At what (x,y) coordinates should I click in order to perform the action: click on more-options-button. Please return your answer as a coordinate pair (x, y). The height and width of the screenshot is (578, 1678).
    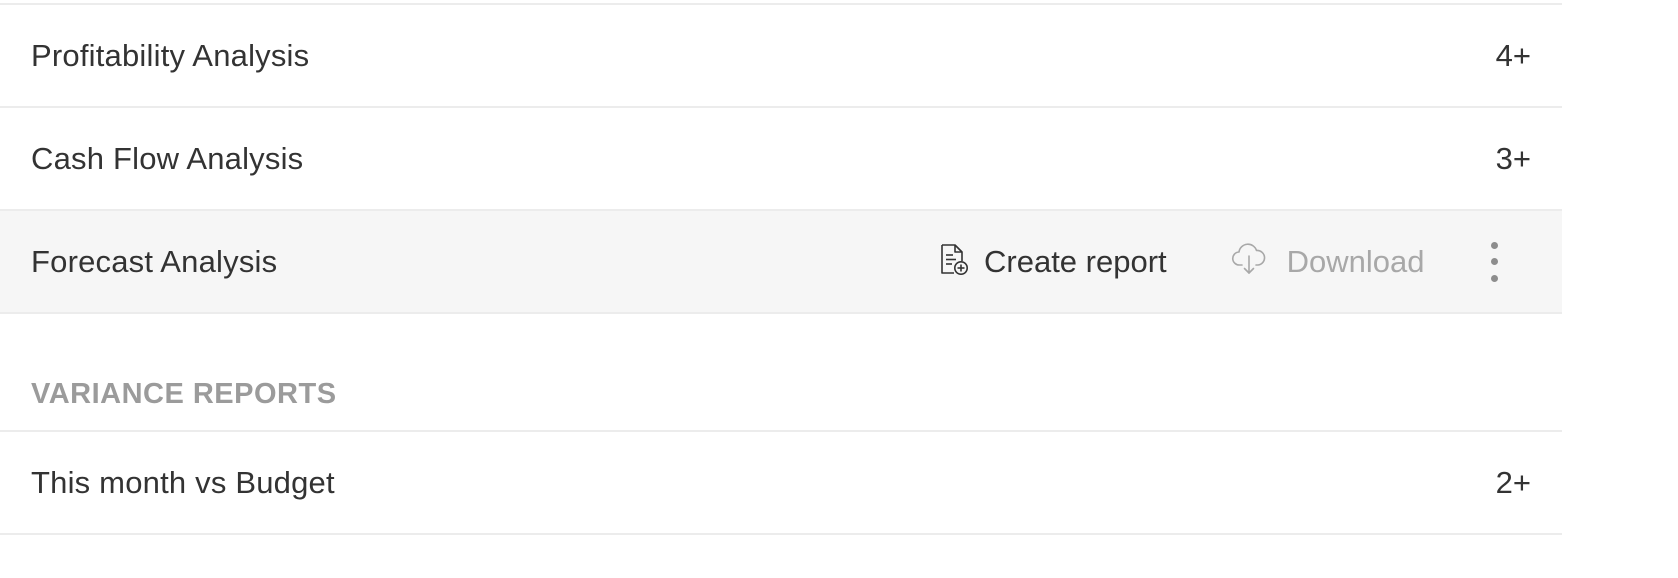
    Looking at the image, I should click on (1495, 261).